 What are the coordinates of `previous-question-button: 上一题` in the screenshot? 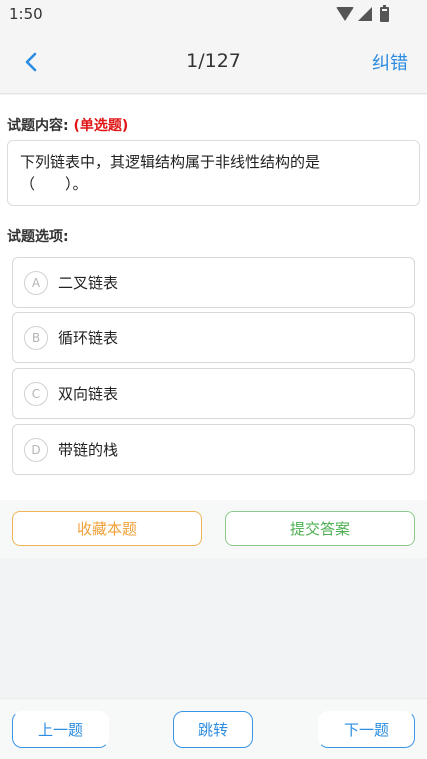 It's located at (60, 729).